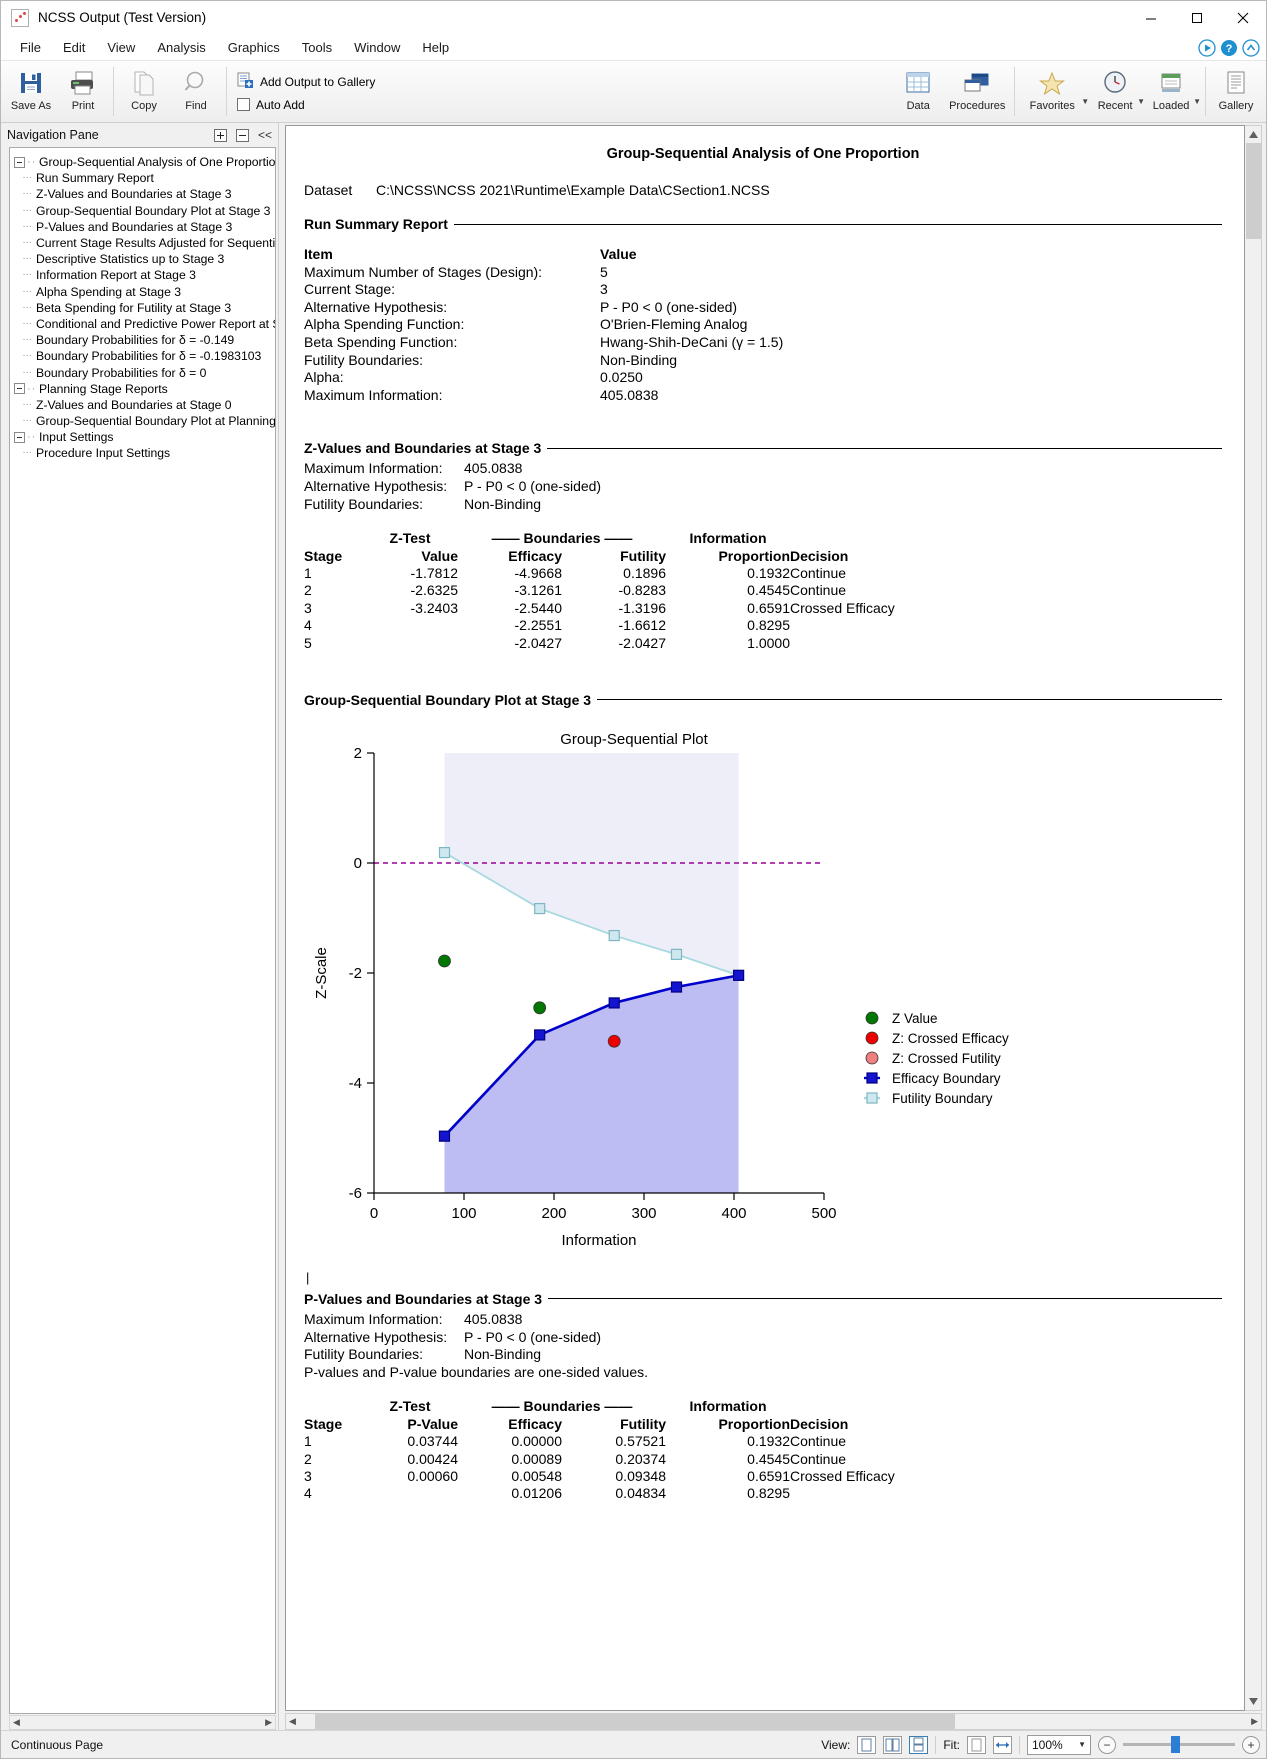 Image resolution: width=1267 pixels, height=1759 pixels. What do you see at coordinates (181, 47) in the screenshot?
I see `menu-analysis: Analysis` at bounding box center [181, 47].